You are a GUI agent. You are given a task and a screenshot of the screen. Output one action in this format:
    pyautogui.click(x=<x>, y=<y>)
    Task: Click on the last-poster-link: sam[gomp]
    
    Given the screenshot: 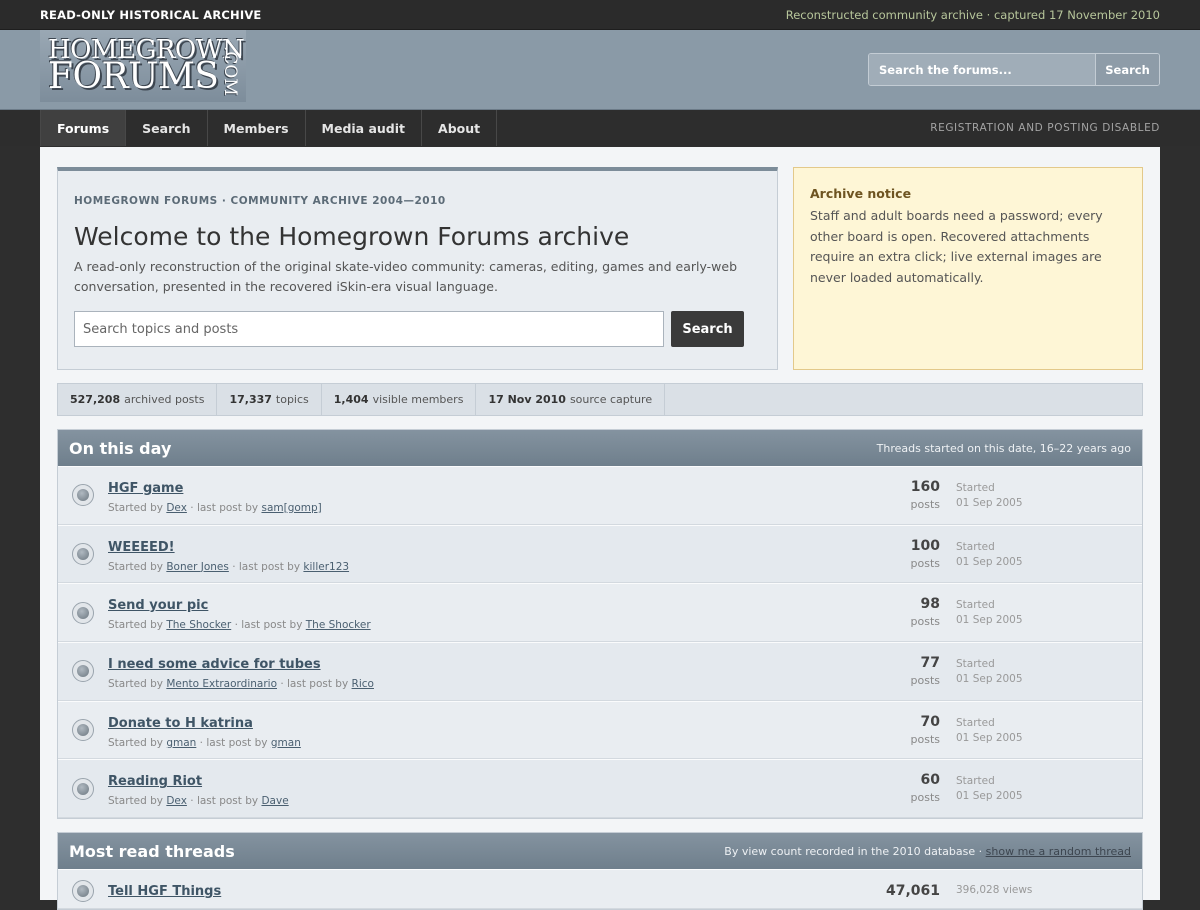 What is the action you would take?
    pyautogui.click(x=291, y=508)
    